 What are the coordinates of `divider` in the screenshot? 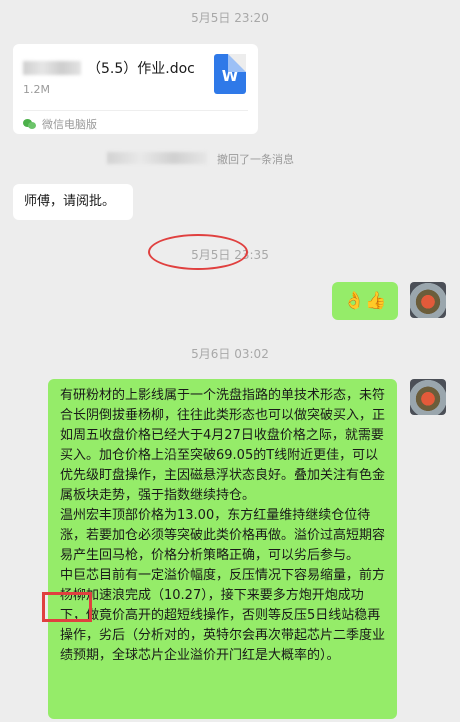 It's located at (135, 110).